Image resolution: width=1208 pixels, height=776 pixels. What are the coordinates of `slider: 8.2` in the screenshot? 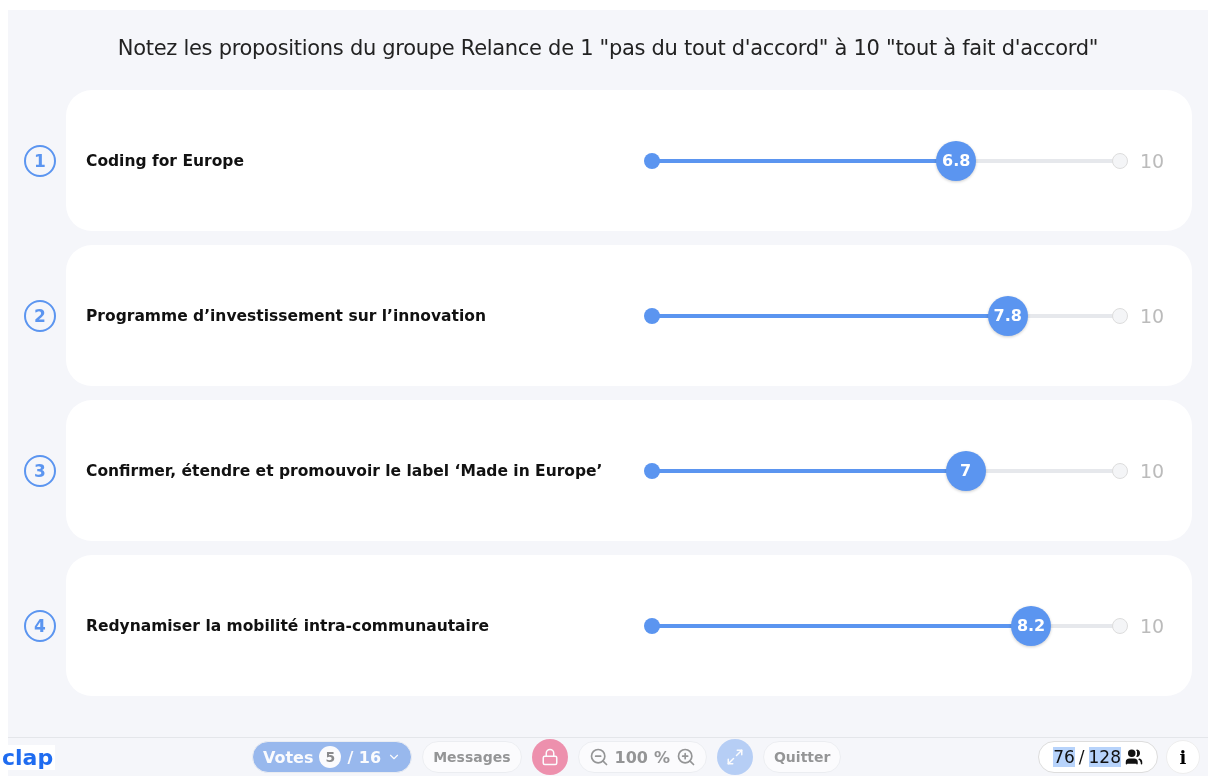 It's located at (886, 625).